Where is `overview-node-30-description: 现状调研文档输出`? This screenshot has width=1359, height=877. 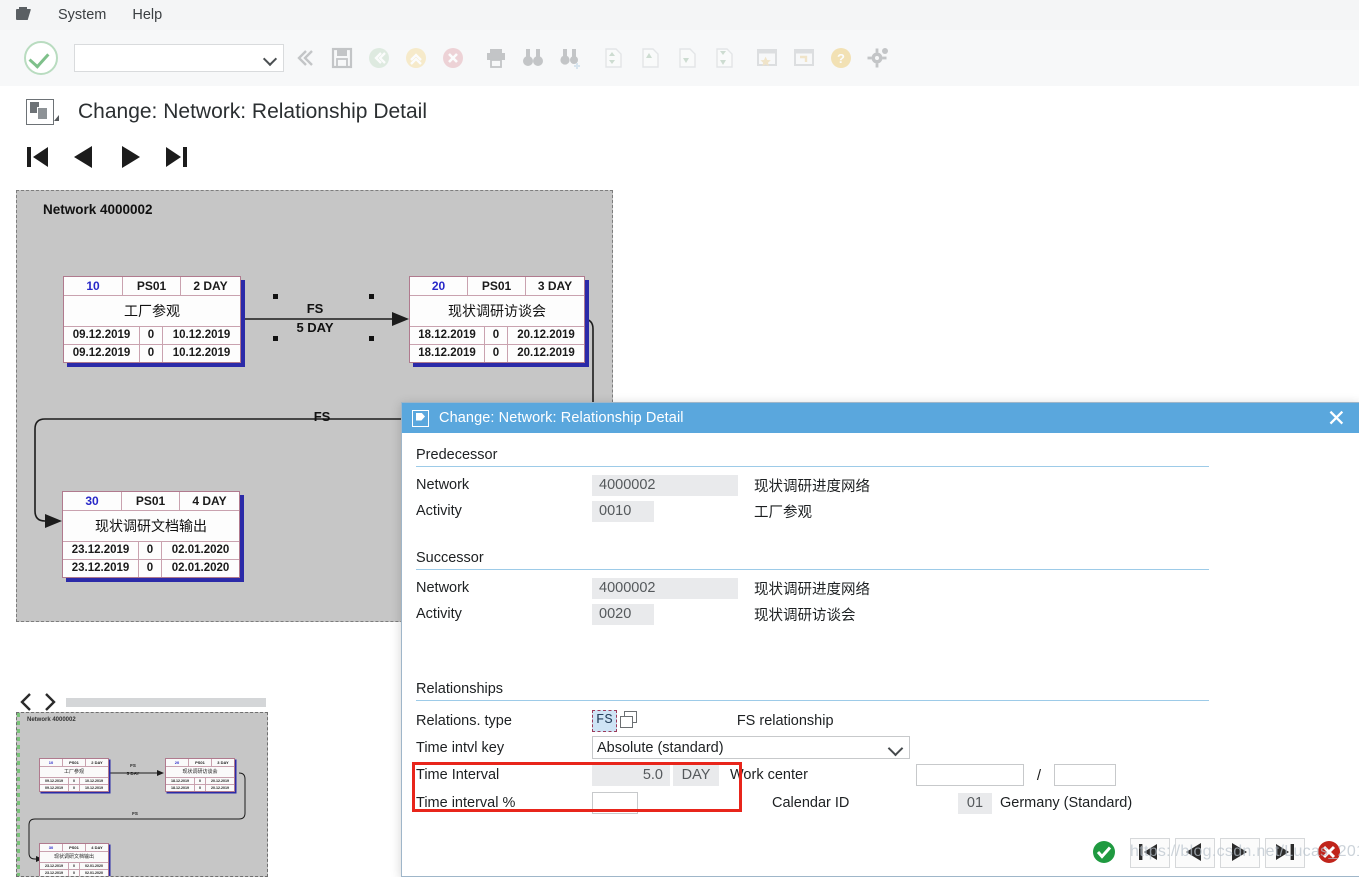 overview-node-30-description: 现状调研文档输出 is located at coordinates (74, 857).